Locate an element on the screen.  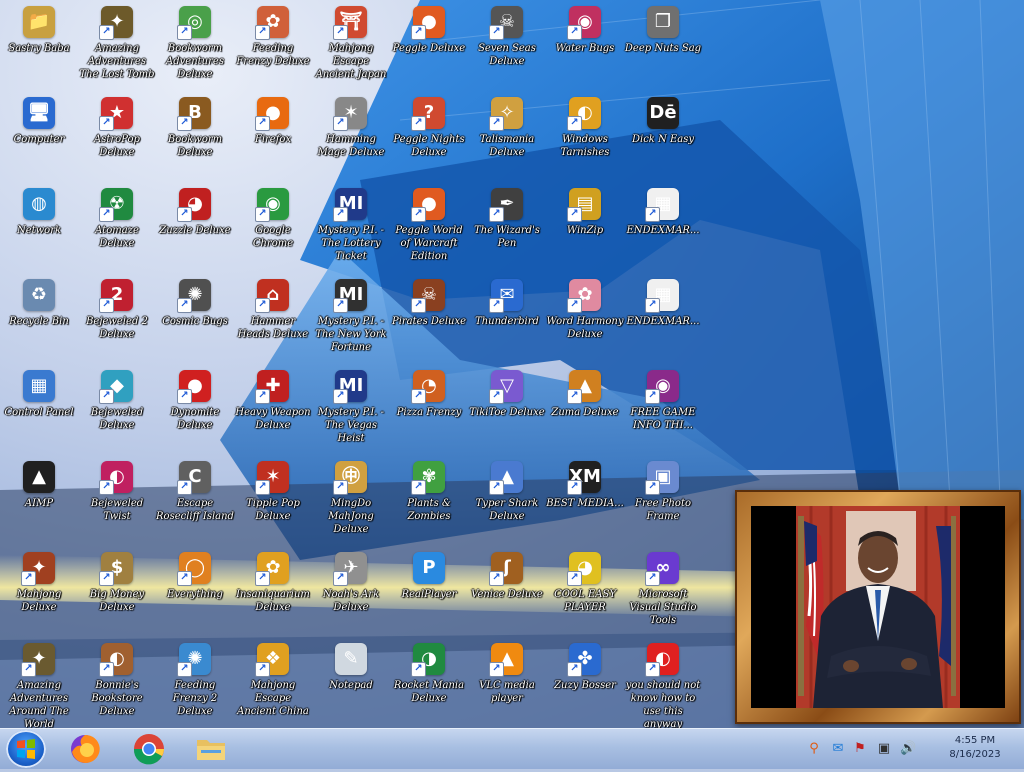
desktop-icon: ⛩ ↗ Mahjong Escape Ancient Japan is located at coordinates (351, 43).